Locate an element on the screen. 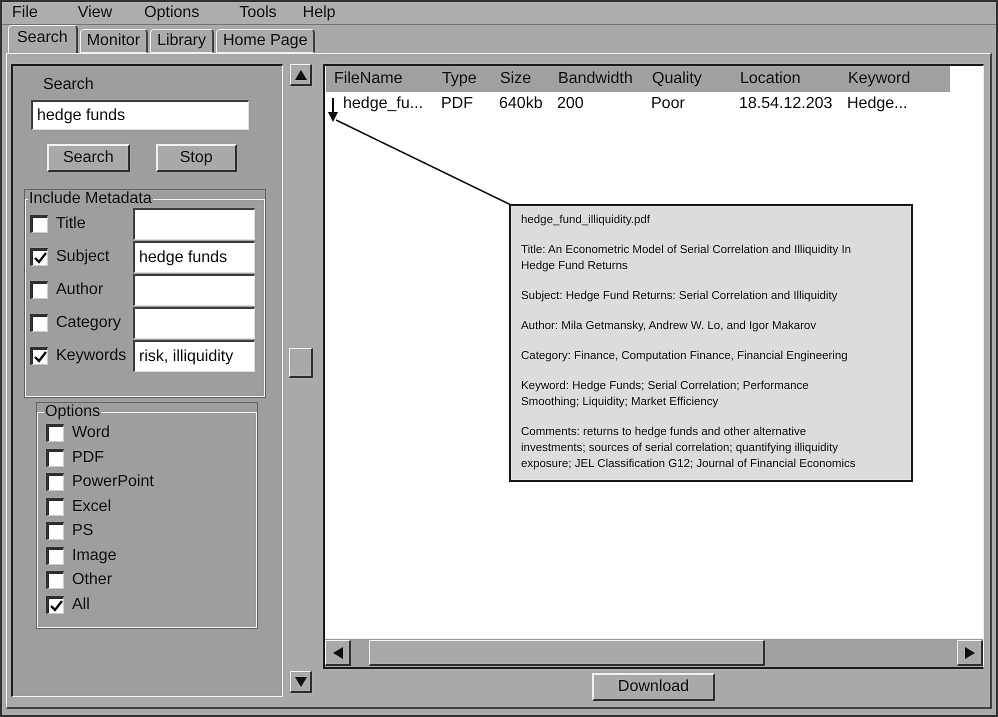 The image size is (998, 717). checkbox-label: Image is located at coordinates (95, 555).